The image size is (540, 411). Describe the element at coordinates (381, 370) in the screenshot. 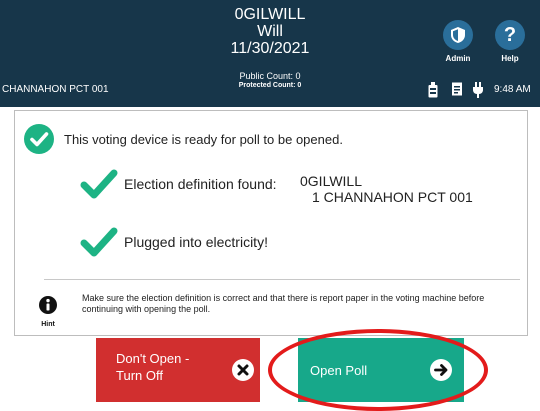

I see `open-poll-button: Open Poll` at that location.